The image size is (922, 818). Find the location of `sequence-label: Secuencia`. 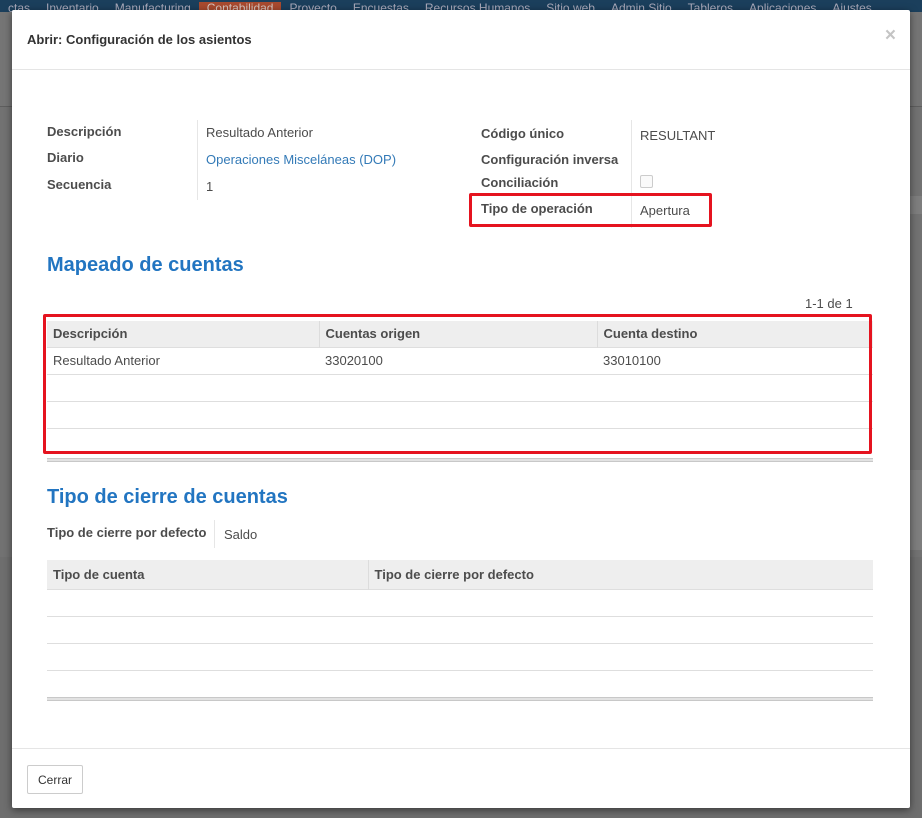

sequence-label: Secuencia is located at coordinates (79, 184).